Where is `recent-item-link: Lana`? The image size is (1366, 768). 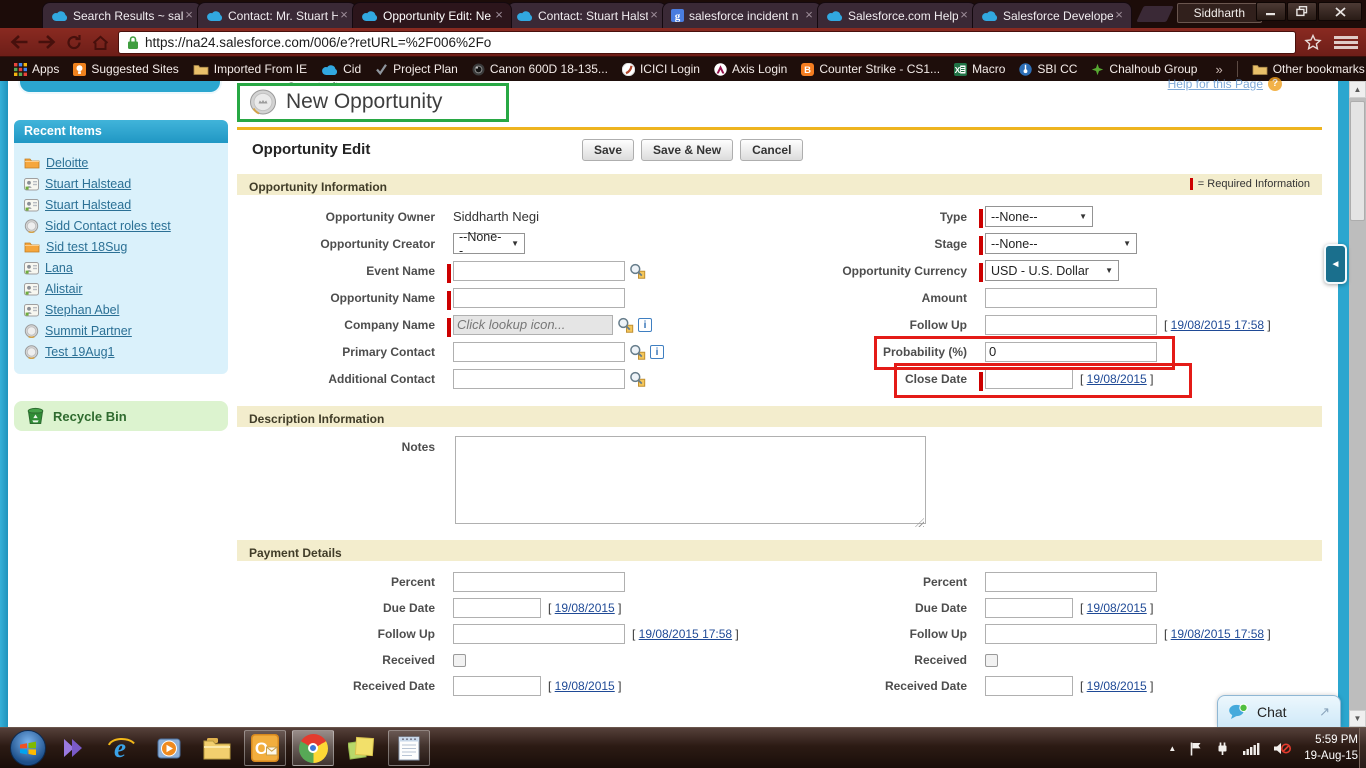 recent-item-link: Lana is located at coordinates (59, 268).